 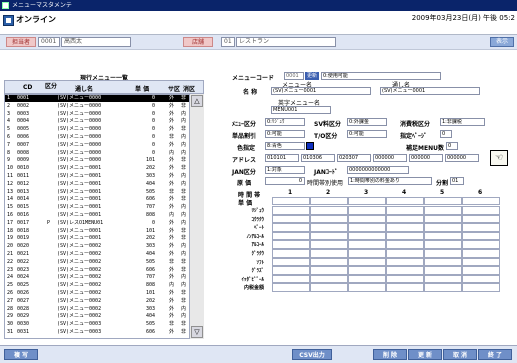 I want to click on table-row: 17 0017 P (SV)レスO1MENU01 0 外内, so click(x=97, y=223).